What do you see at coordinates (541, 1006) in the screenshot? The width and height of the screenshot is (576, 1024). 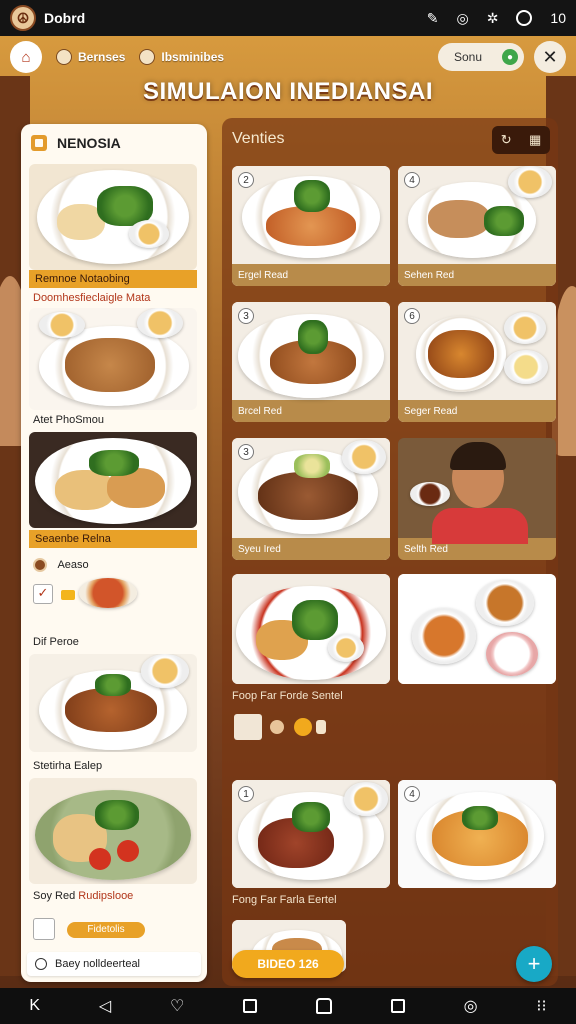 I see `signal-icon: ⁝⁝` at bounding box center [541, 1006].